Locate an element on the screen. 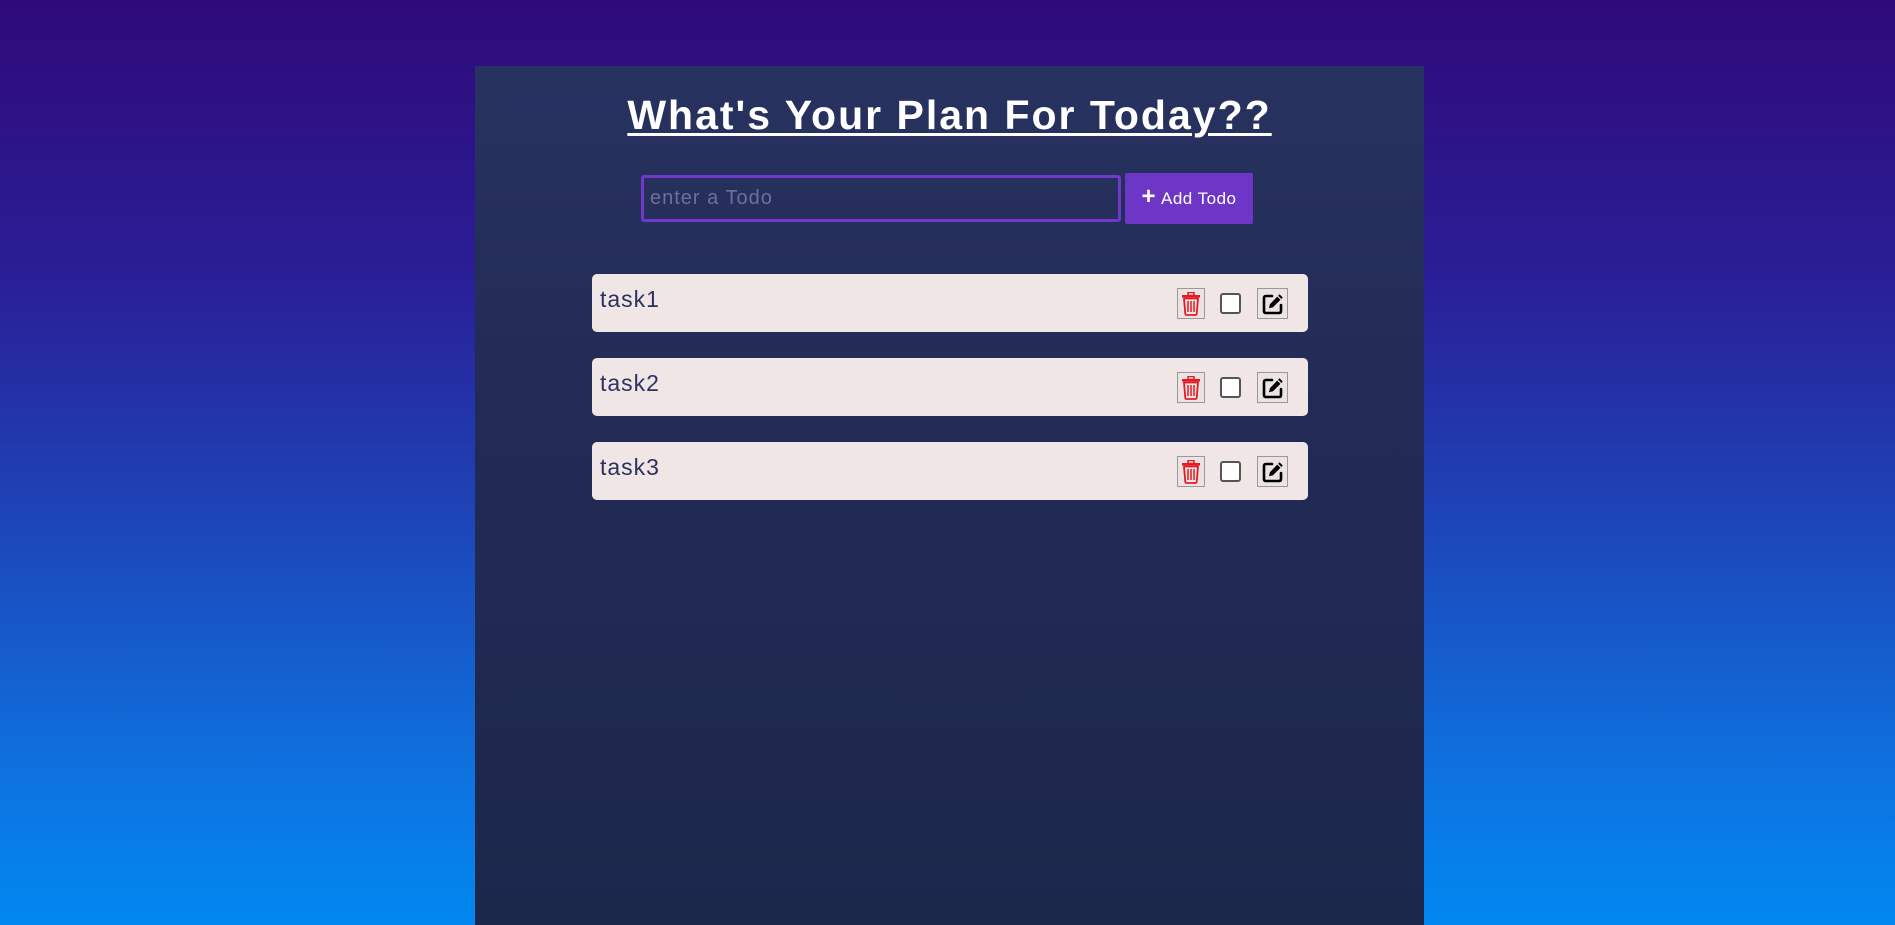  todo-text: task1 is located at coordinates (630, 299).